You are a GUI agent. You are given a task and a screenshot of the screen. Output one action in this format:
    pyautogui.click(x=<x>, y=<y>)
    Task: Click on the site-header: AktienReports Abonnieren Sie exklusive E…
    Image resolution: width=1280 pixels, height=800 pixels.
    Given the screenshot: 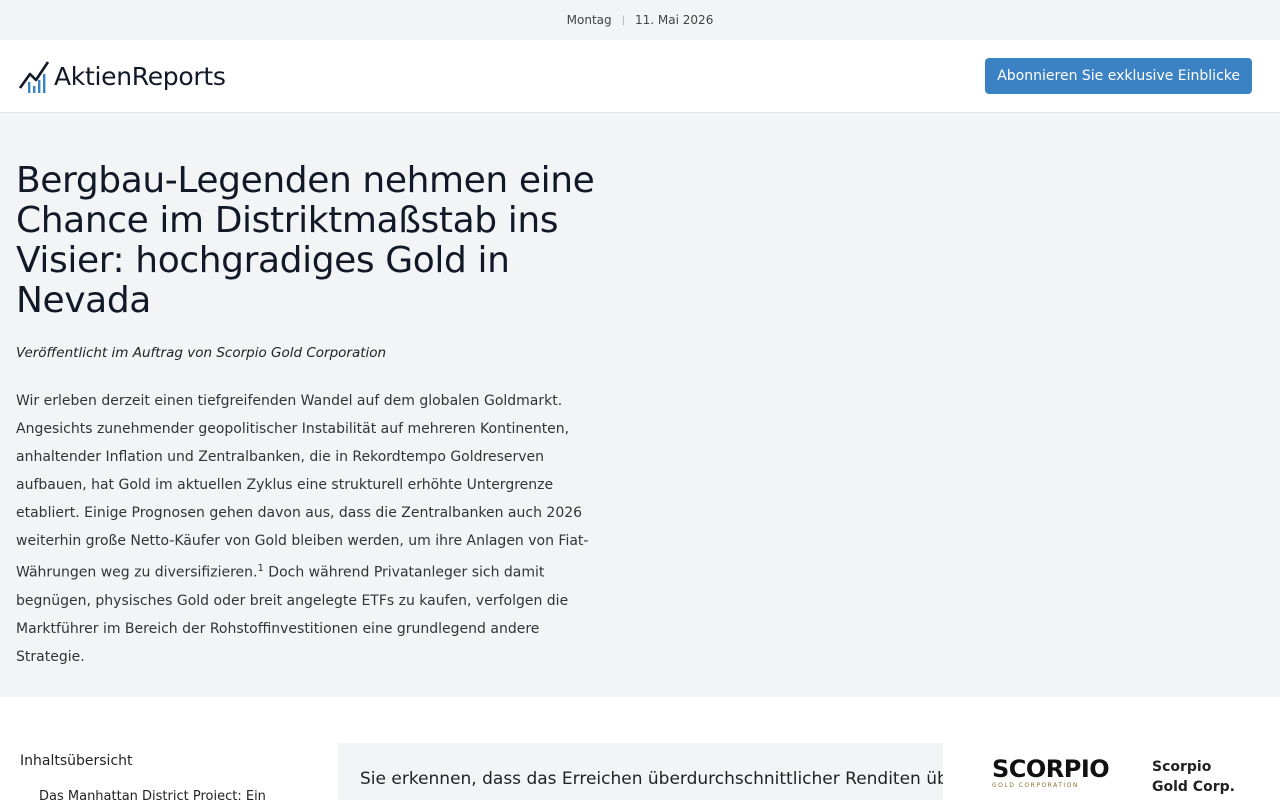 What is the action you would take?
    pyautogui.click(x=640, y=76)
    